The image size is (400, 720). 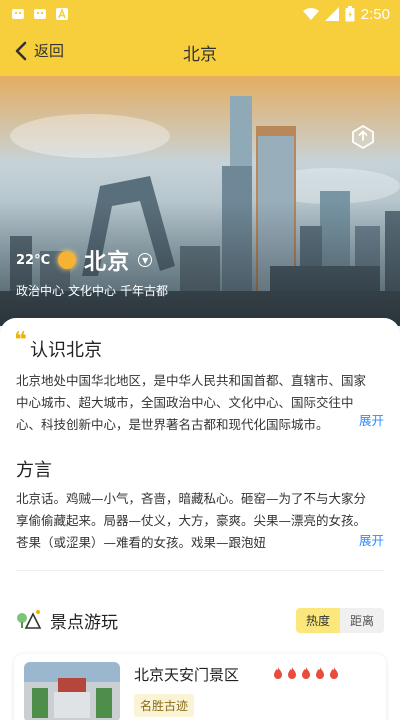 I want to click on city-tags: 政治中心 文化中心 千年古都, so click(x=92, y=290).